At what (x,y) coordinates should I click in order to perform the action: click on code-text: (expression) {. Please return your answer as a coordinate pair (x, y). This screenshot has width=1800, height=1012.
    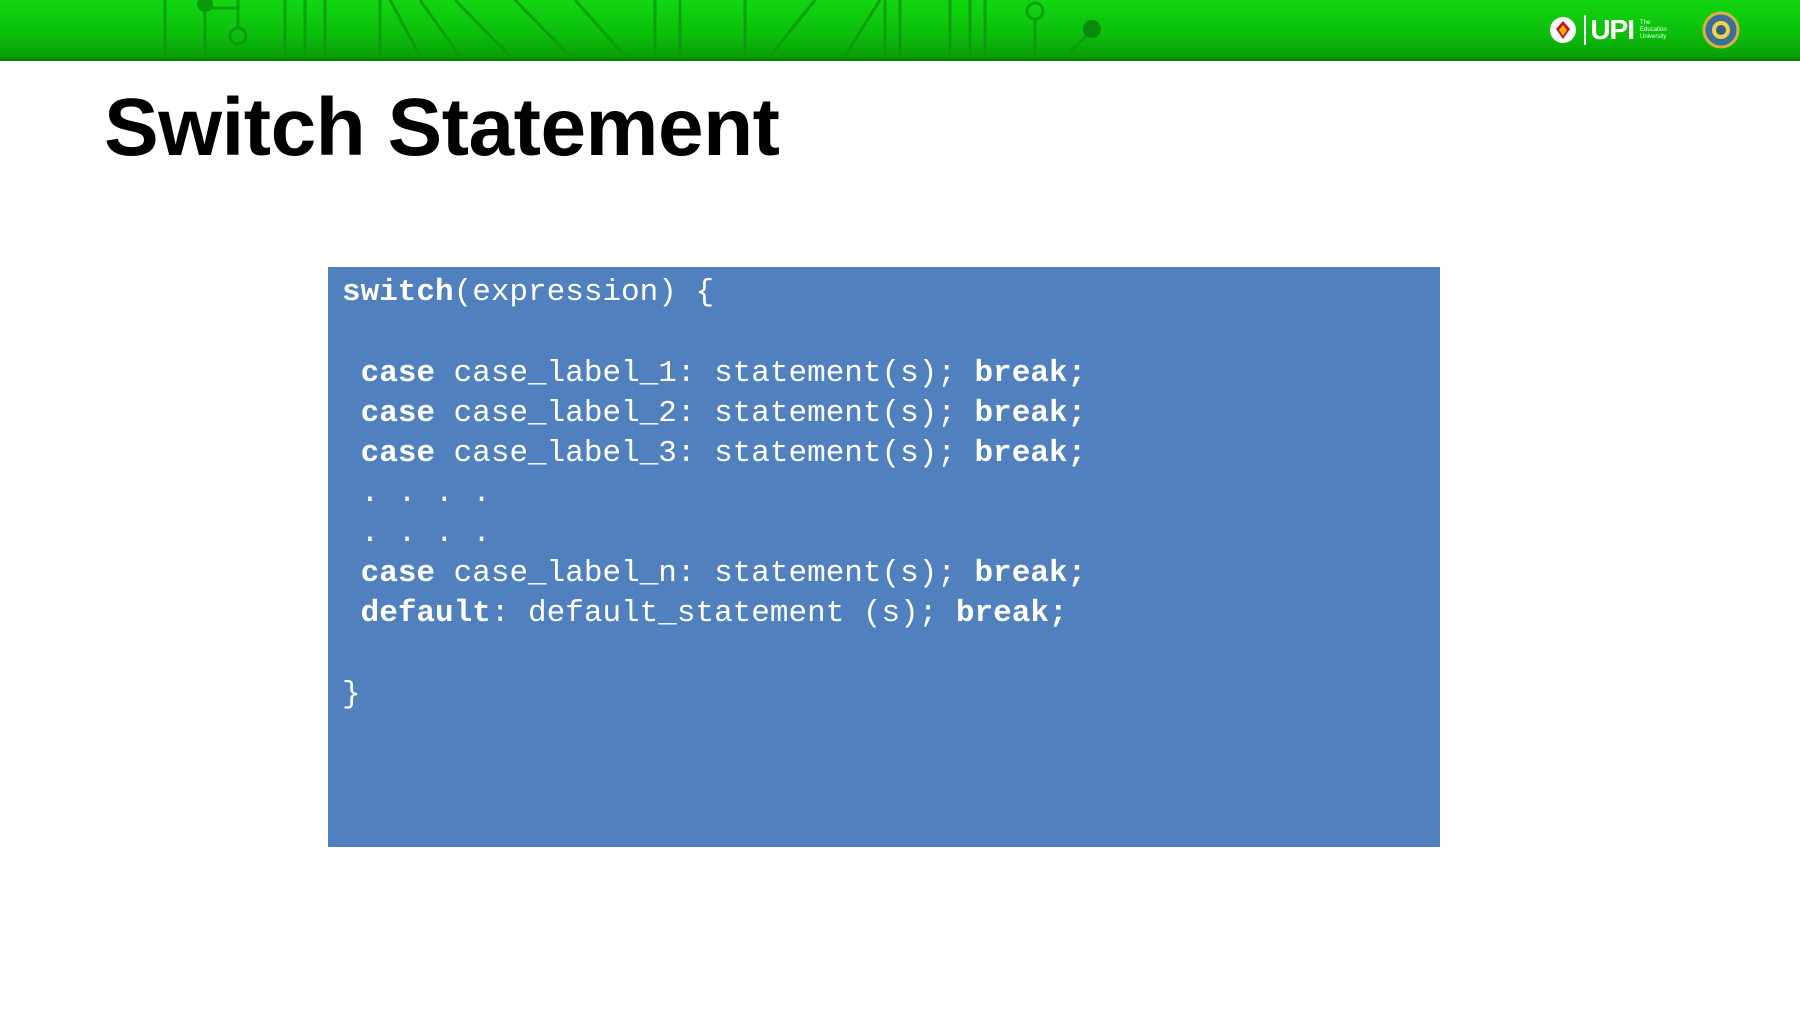
    Looking at the image, I should click on (584, 292).